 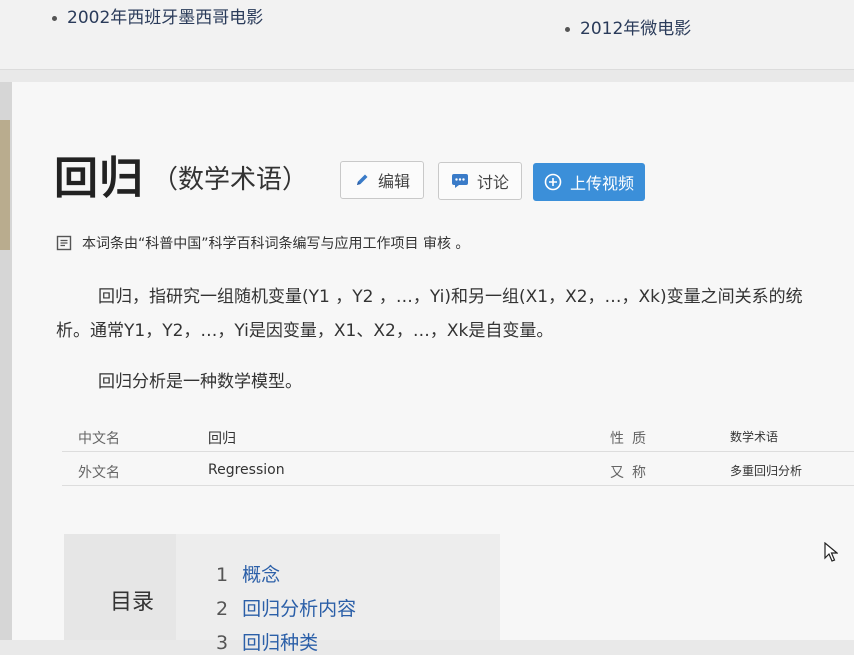 I want to click on info-value: 回归, so click(x=222, y=439).